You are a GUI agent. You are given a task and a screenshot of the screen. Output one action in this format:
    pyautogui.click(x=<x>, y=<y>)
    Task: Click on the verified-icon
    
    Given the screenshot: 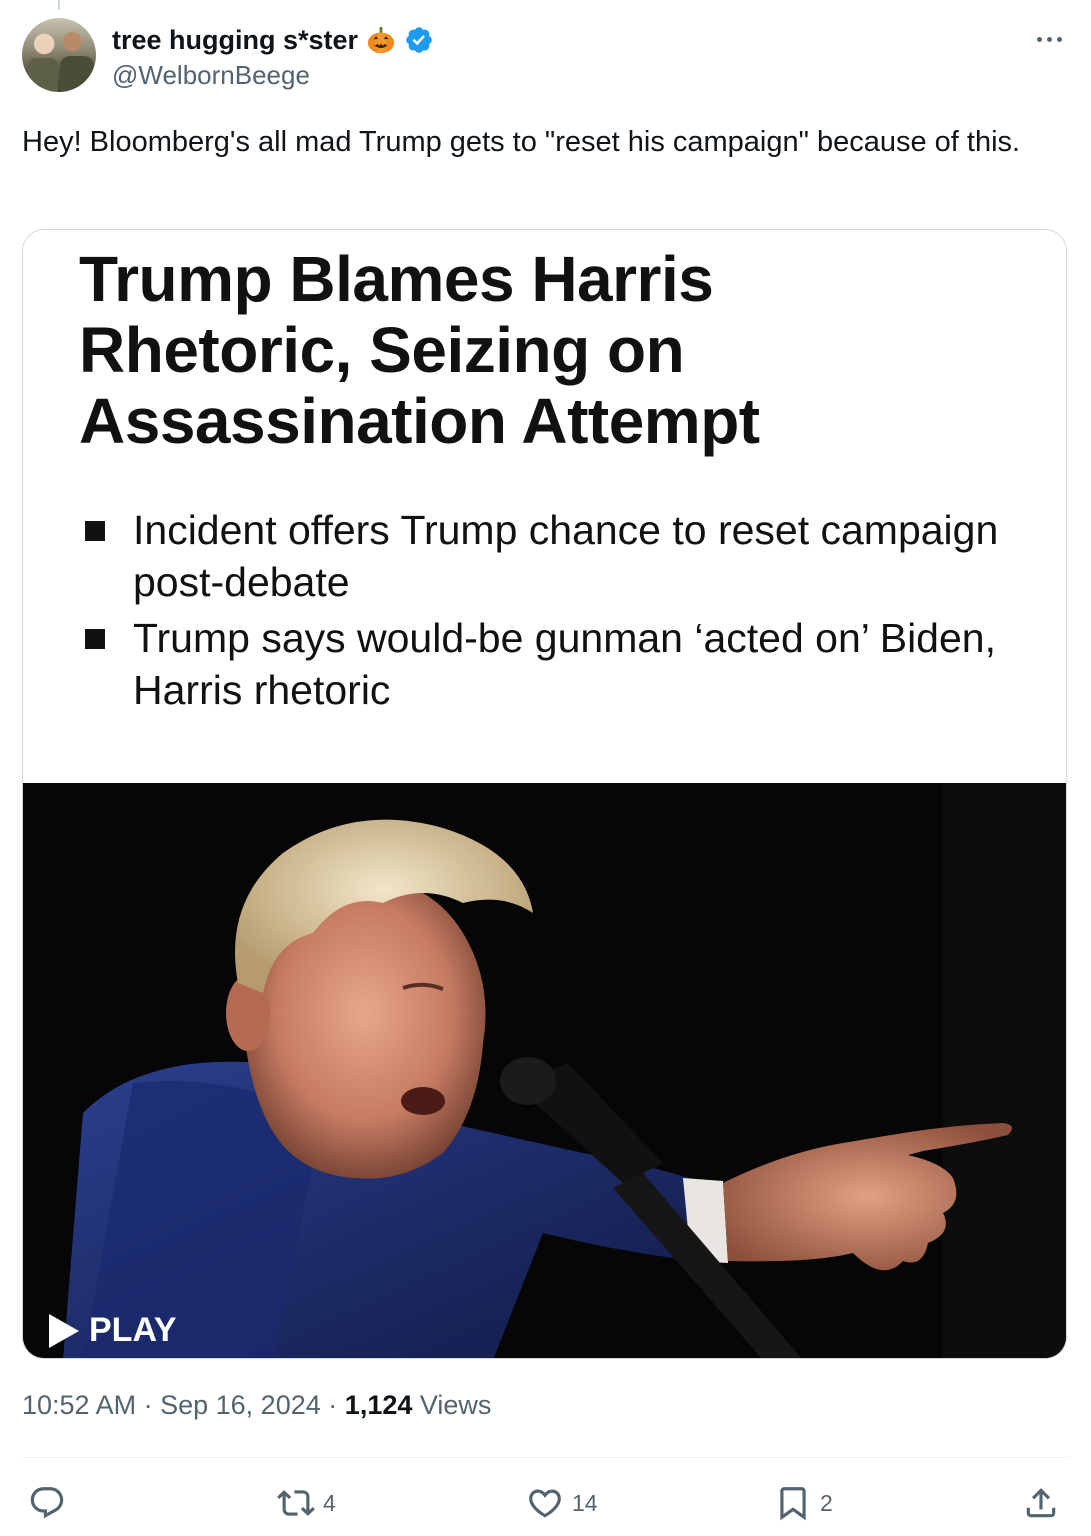 What is the action you would take?
    pyautogui.click(x=419, y=40)
    